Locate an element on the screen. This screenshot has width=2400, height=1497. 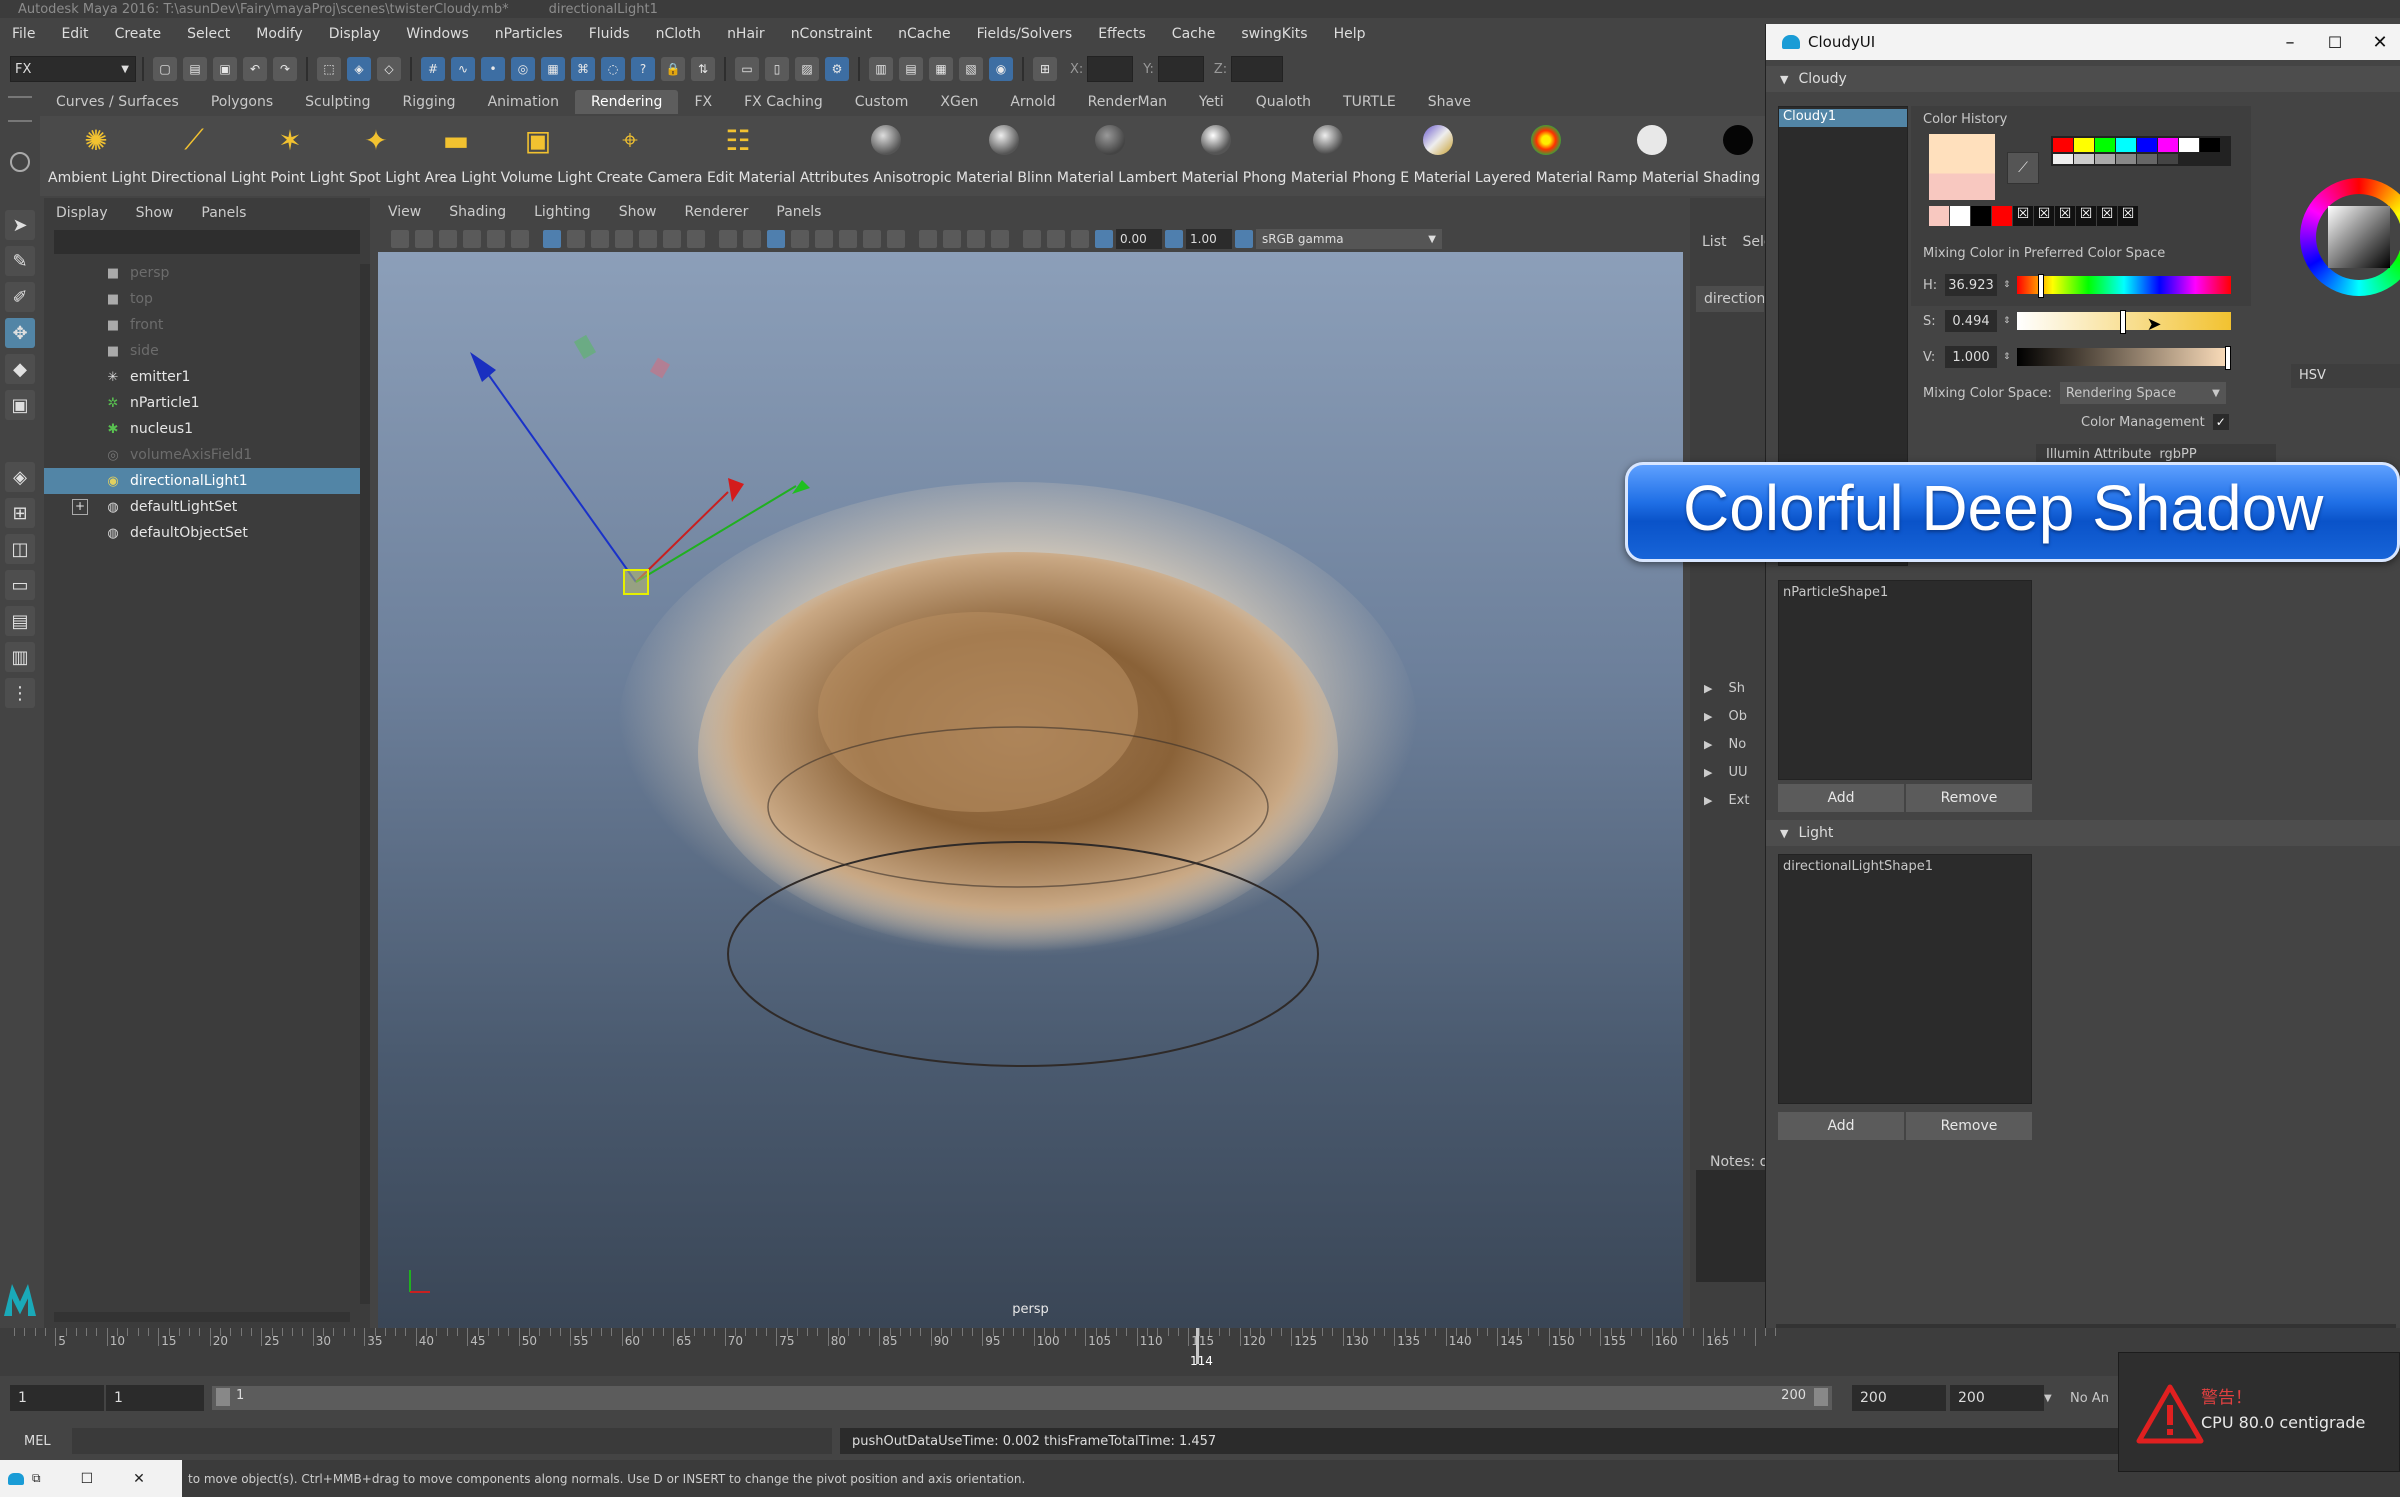
menu-windows: Windows is located at coordinates (438, 34).